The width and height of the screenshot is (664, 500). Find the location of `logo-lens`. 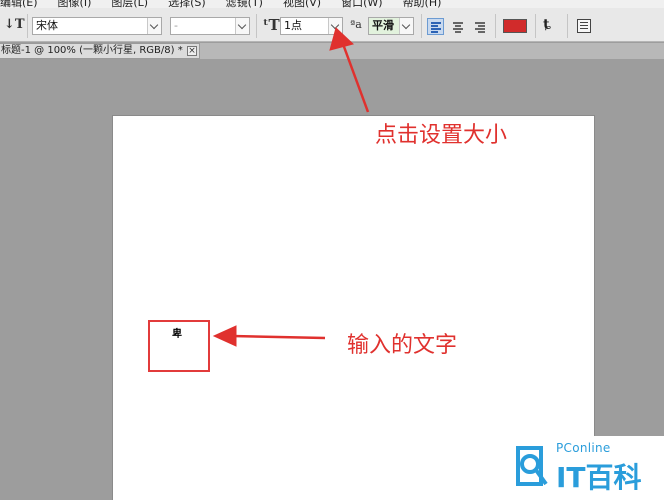

logo-lens is located at coordinates (530, 464).